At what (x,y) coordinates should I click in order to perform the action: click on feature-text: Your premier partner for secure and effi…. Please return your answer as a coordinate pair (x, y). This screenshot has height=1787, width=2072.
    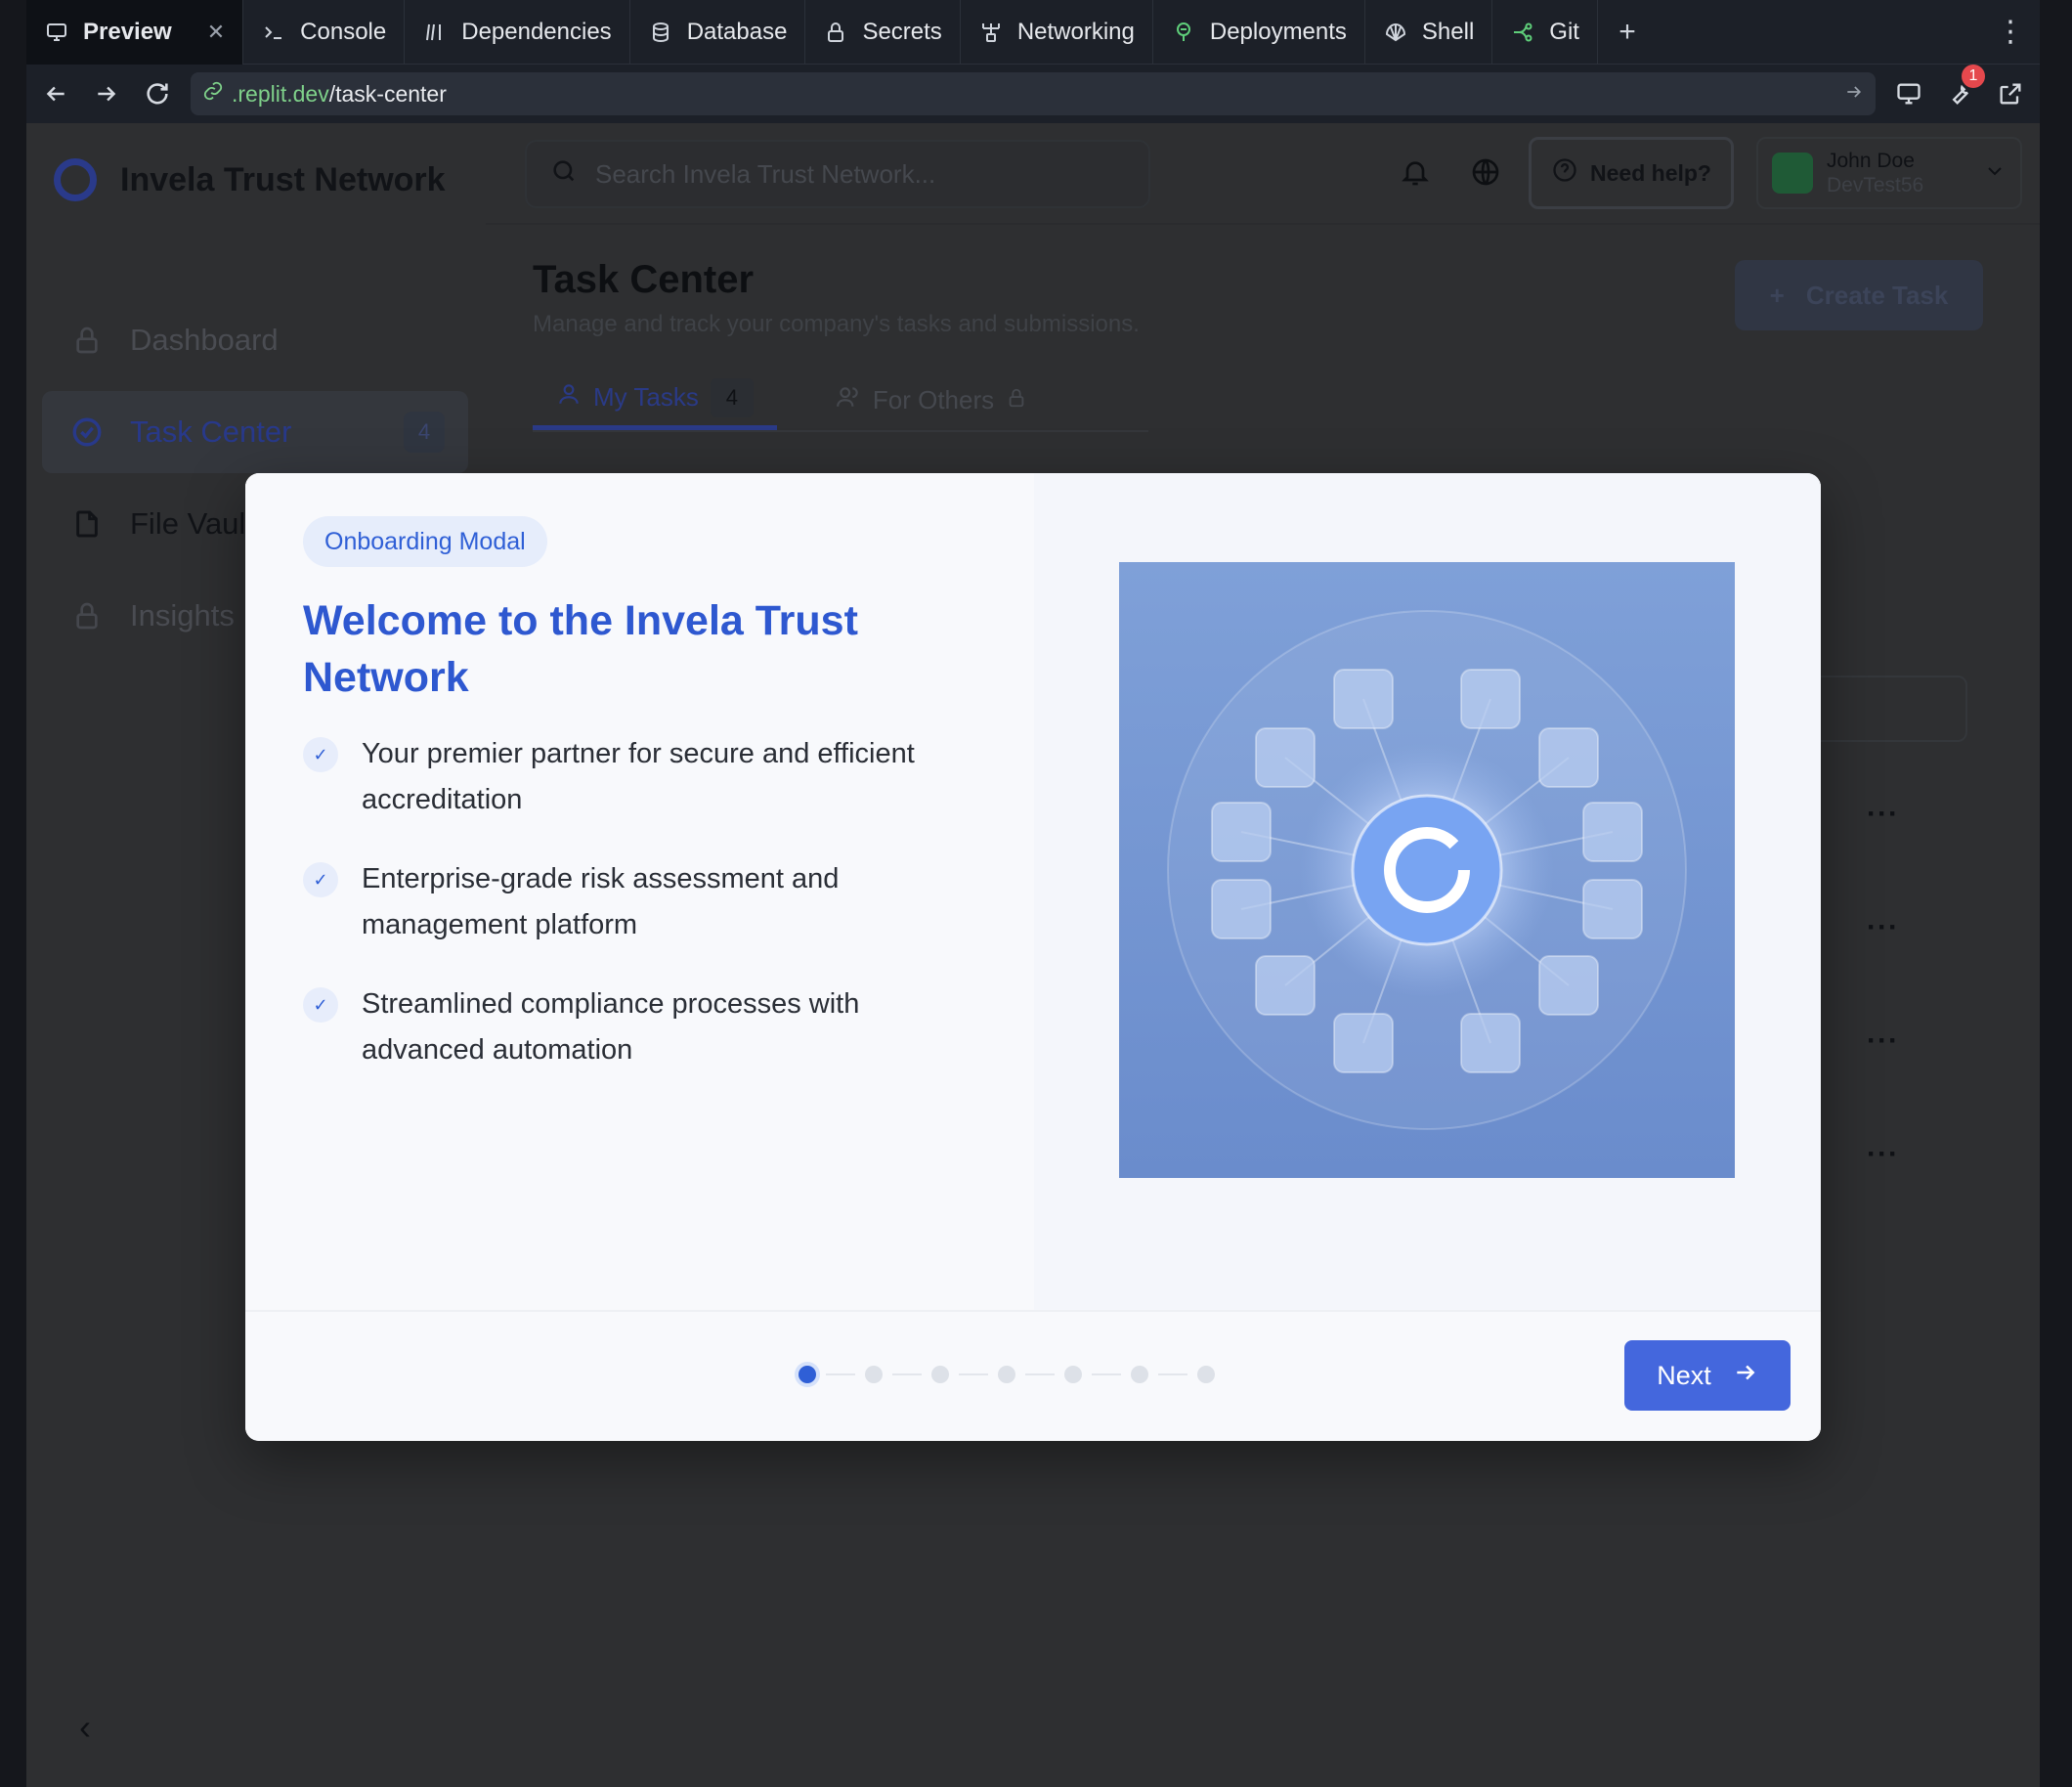
    Looking at the image, I should click on (638, 776).